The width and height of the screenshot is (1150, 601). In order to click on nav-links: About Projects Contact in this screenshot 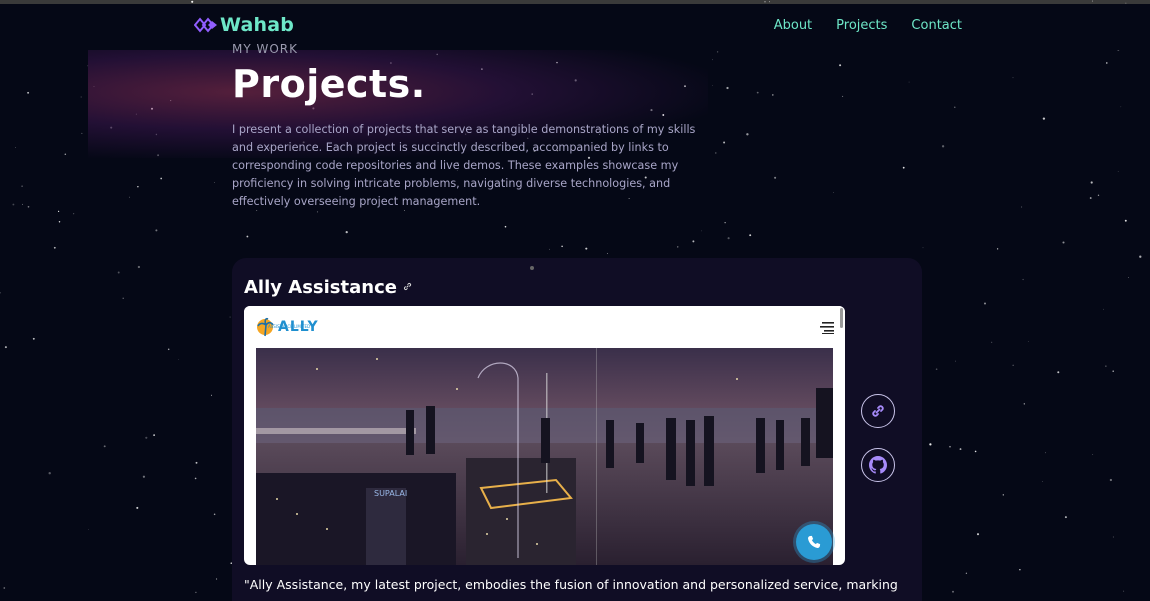, I will do `click(868, 25)`.